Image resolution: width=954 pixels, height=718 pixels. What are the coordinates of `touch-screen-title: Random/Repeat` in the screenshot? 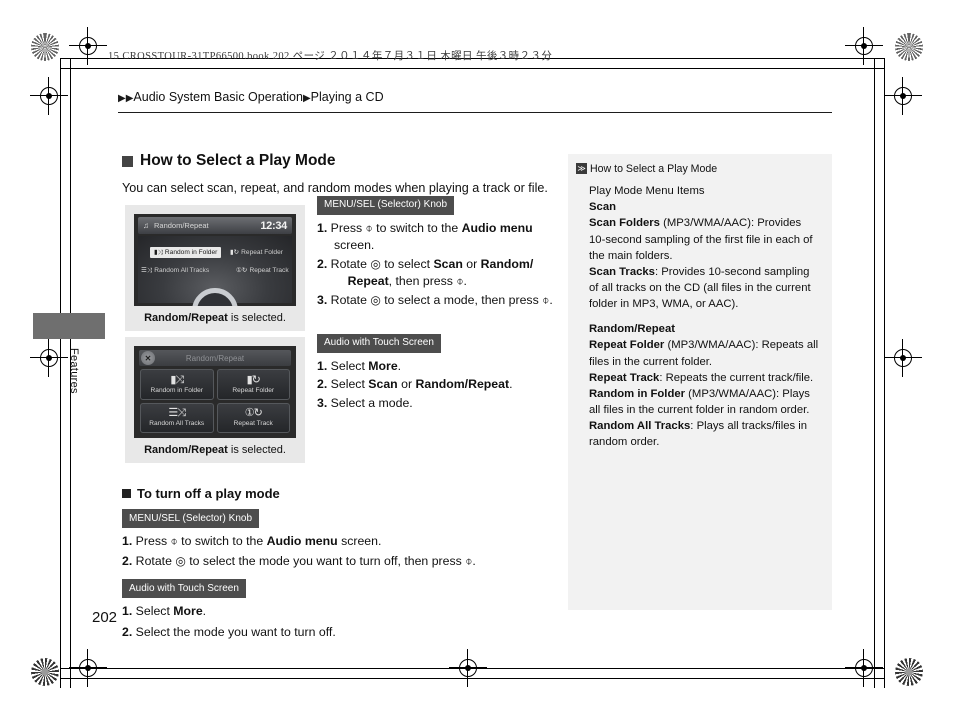 It's located at (215, 358).